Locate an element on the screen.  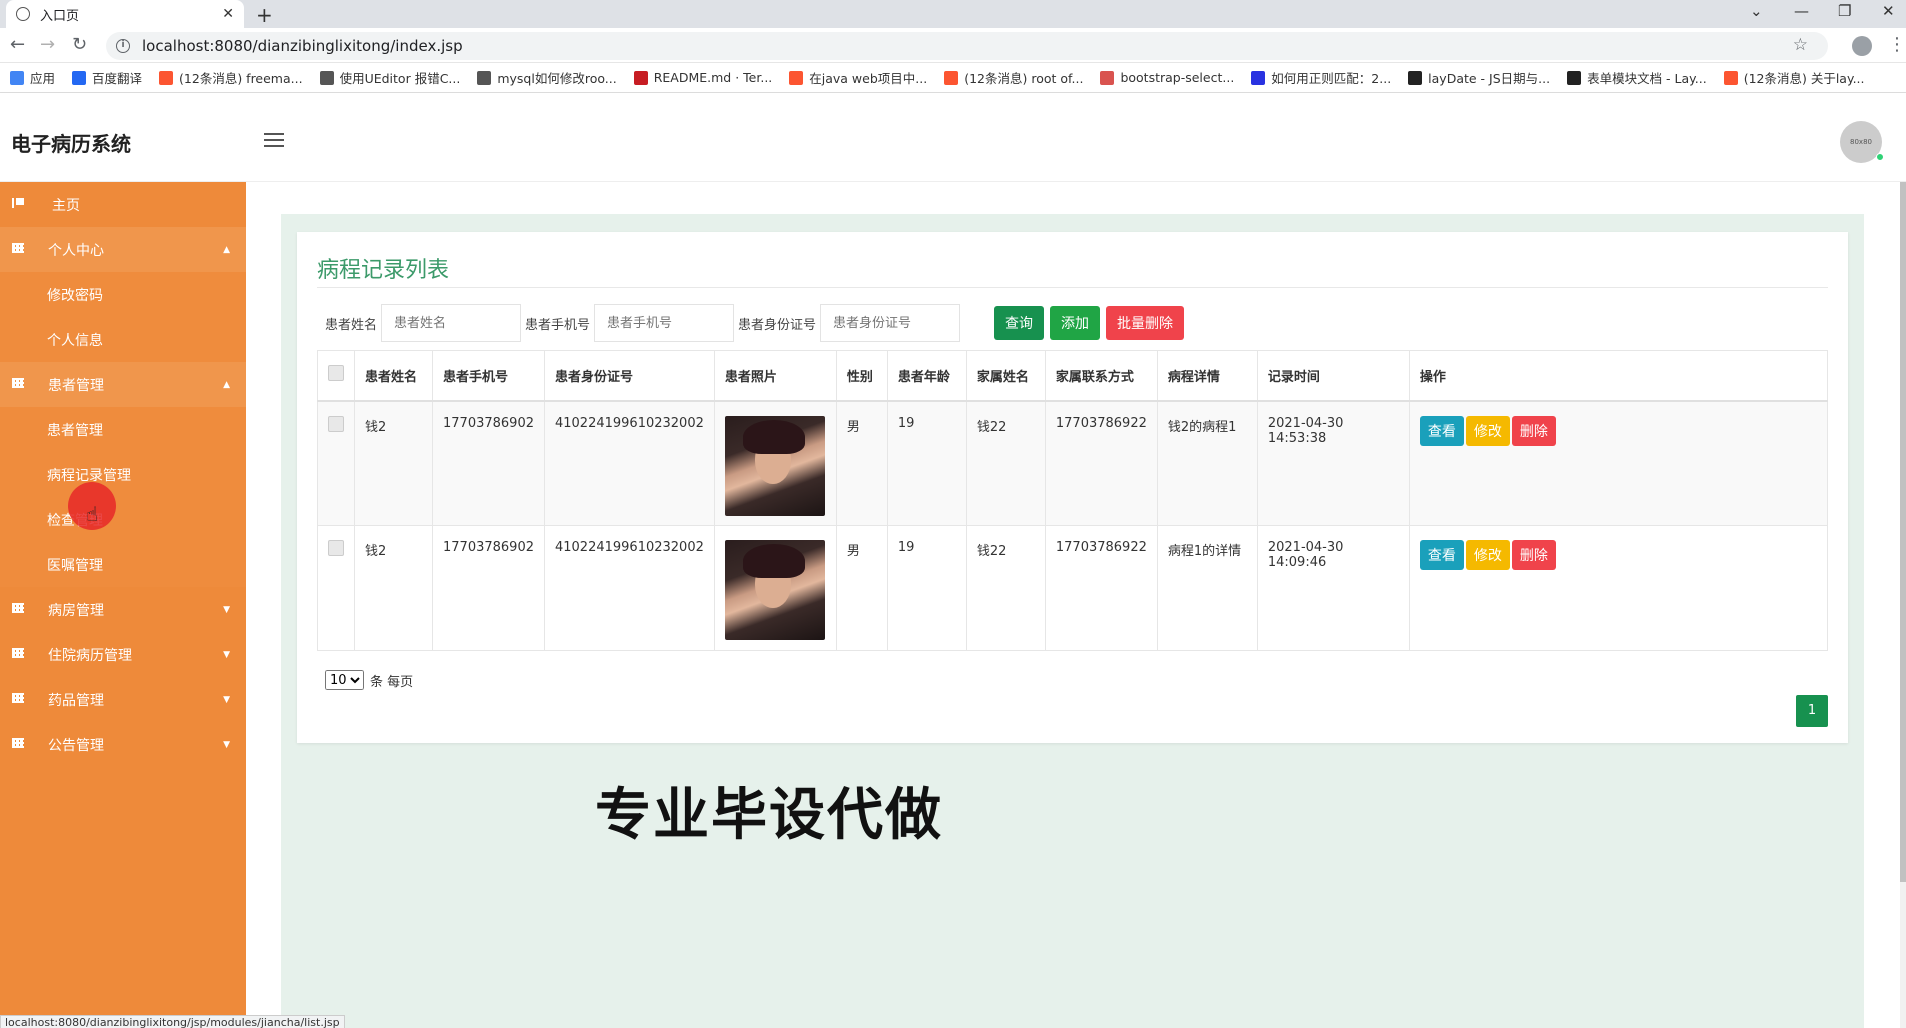
column-header: 性别 is located at coordinates (861, 376).